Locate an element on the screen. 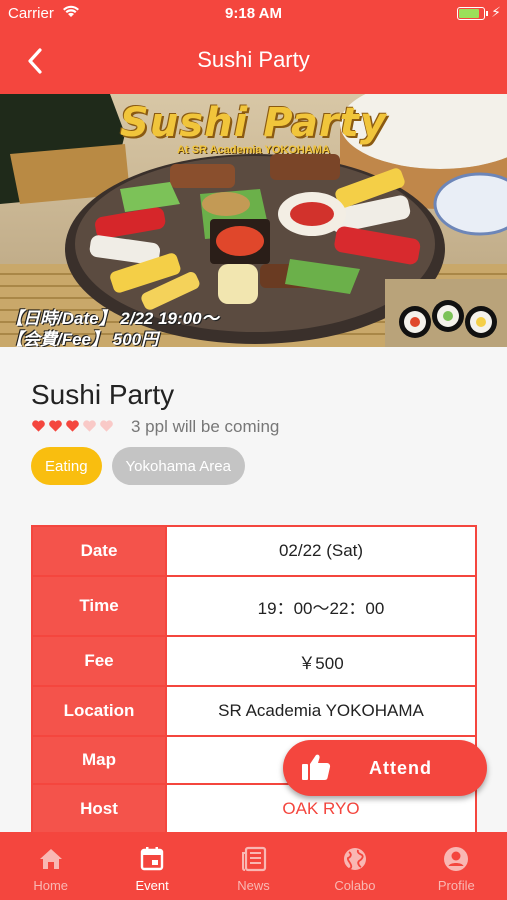 The width and height of the screenshot is (507, 900). tab-label: Event is located at coordinates (152, 885).